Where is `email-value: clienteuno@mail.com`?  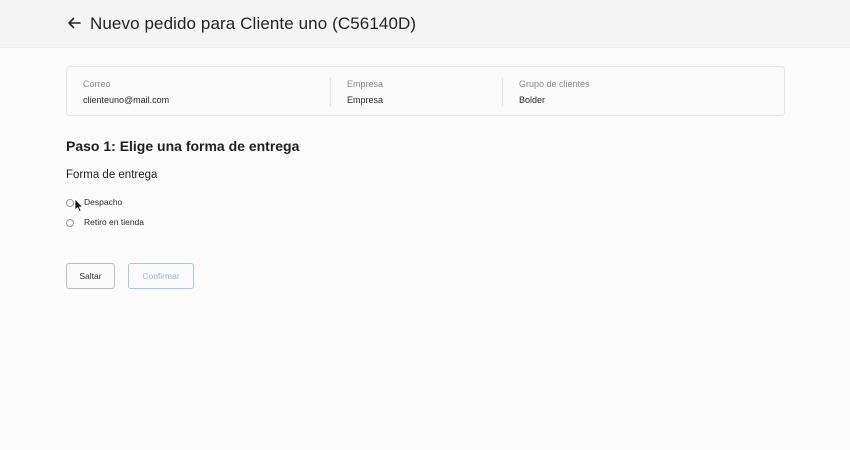
email-value: clienteuno@mail.com is located at coordinates (126, 100).